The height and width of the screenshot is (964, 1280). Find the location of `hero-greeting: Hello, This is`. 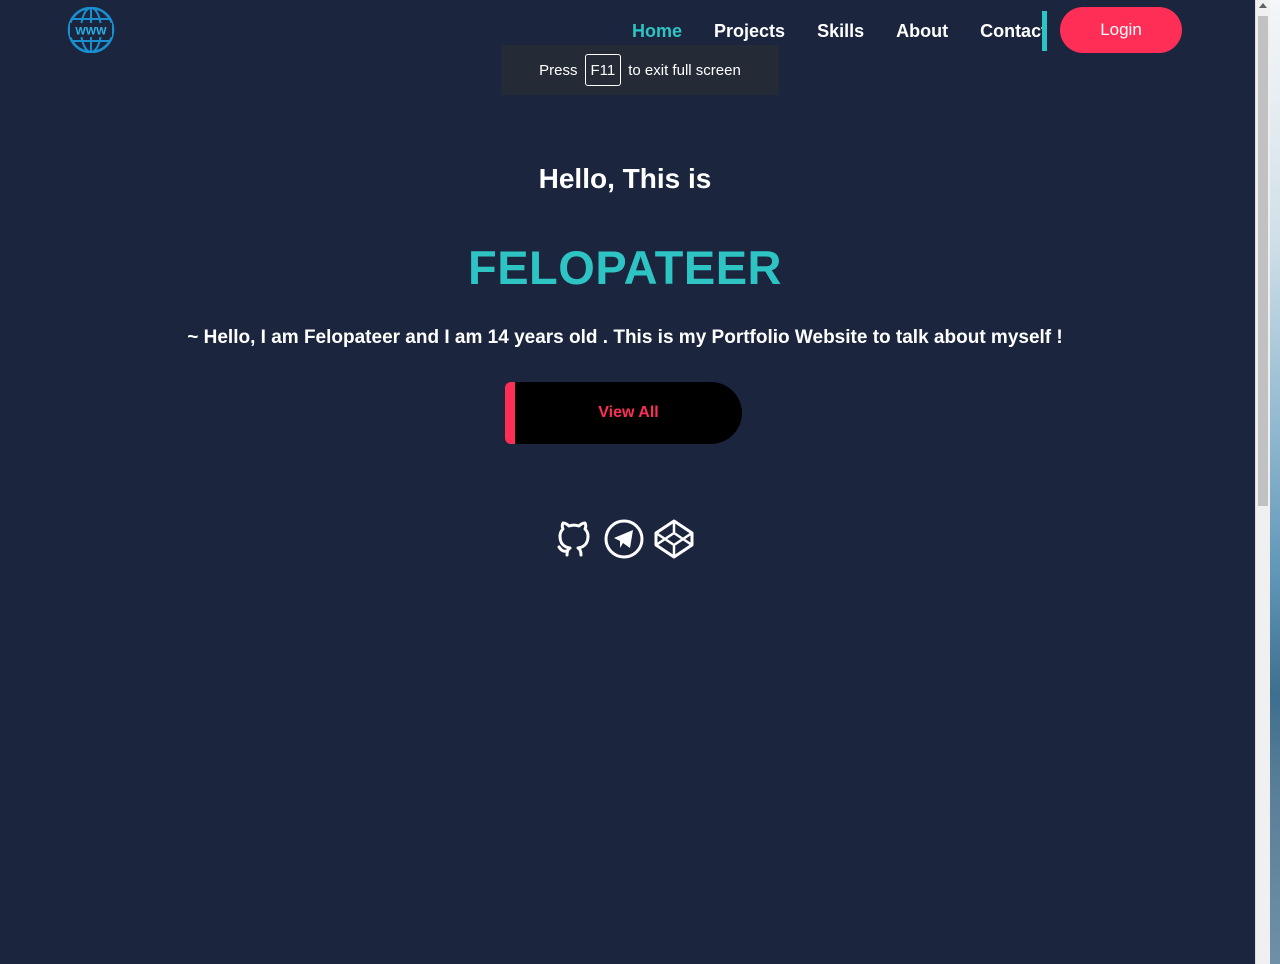

hero-greeting: Hello, This is is located at coordinates (625, 178).